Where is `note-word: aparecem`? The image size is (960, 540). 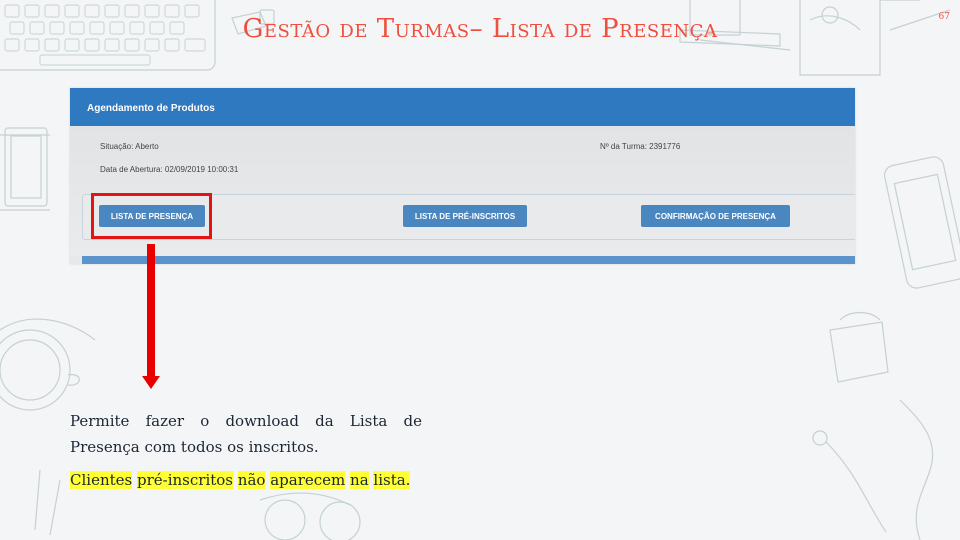 note-word: aparecem is located at coordinates (308, 480).